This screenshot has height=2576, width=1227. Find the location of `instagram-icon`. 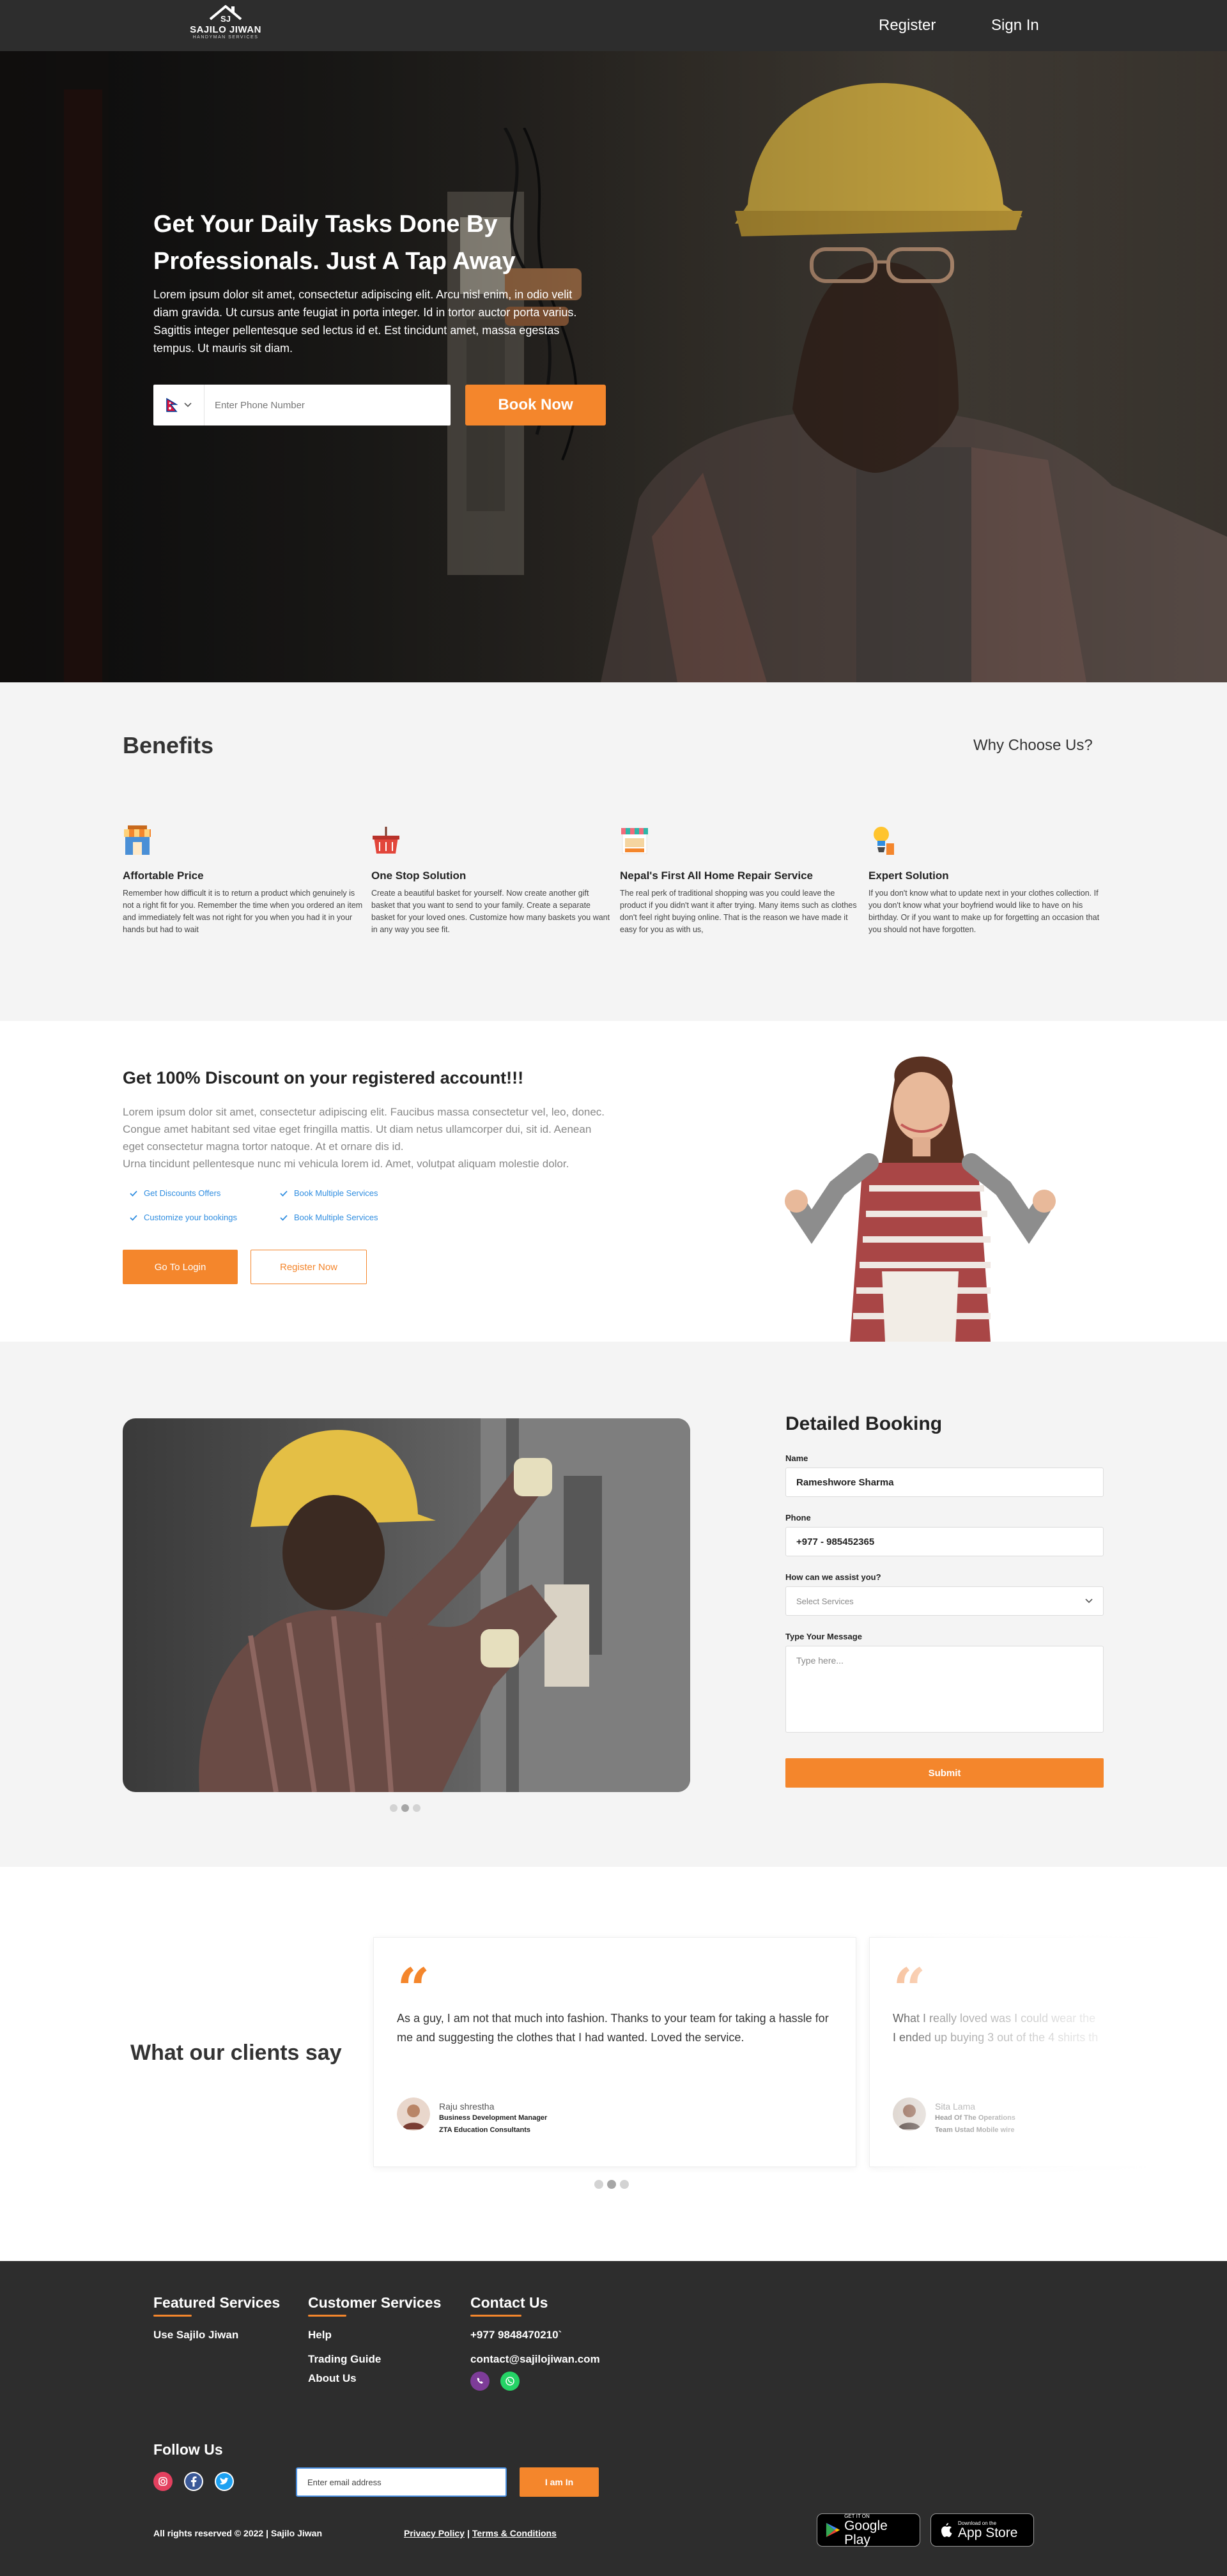

instagram-icon is located at coordinates (163, 2481).